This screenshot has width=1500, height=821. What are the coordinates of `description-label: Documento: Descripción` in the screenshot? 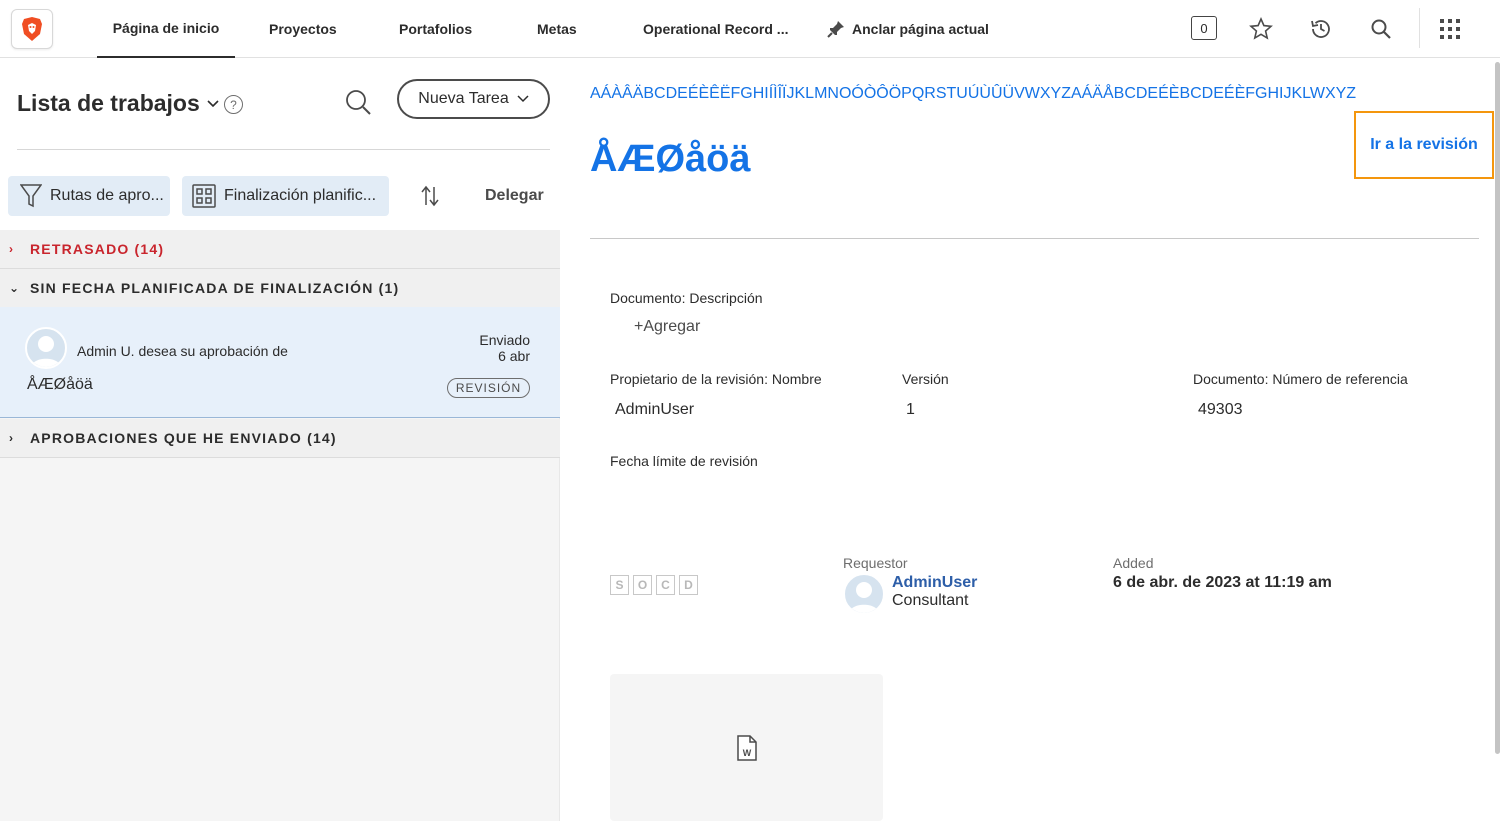 It's located at (686, 298).